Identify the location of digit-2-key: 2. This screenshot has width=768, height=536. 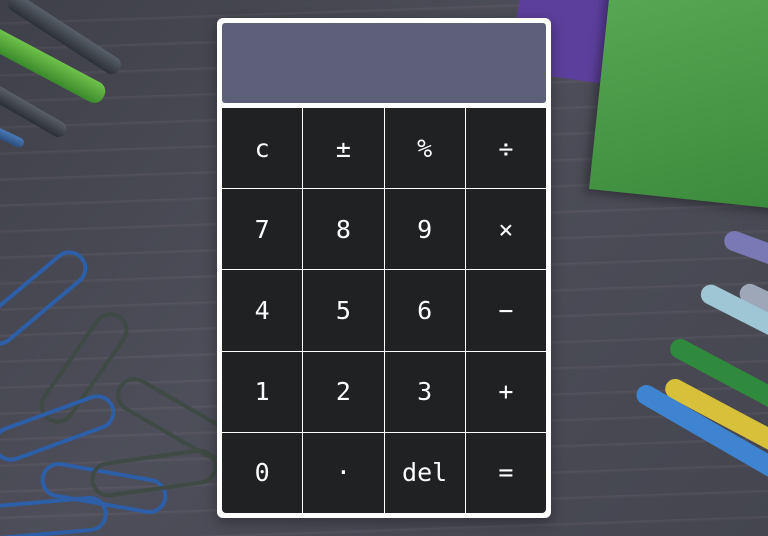
(343, 391).